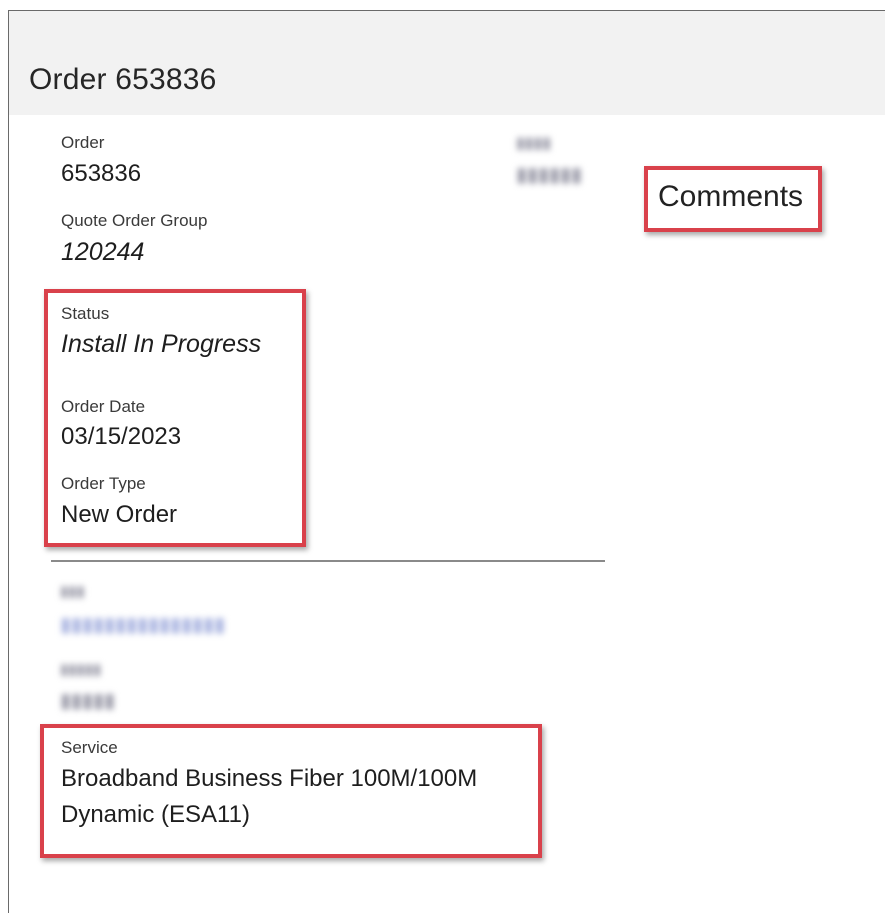 The height and width of the screenshot is (913, 885). I want to click on page-title: Order 653836, so click(123, 79).